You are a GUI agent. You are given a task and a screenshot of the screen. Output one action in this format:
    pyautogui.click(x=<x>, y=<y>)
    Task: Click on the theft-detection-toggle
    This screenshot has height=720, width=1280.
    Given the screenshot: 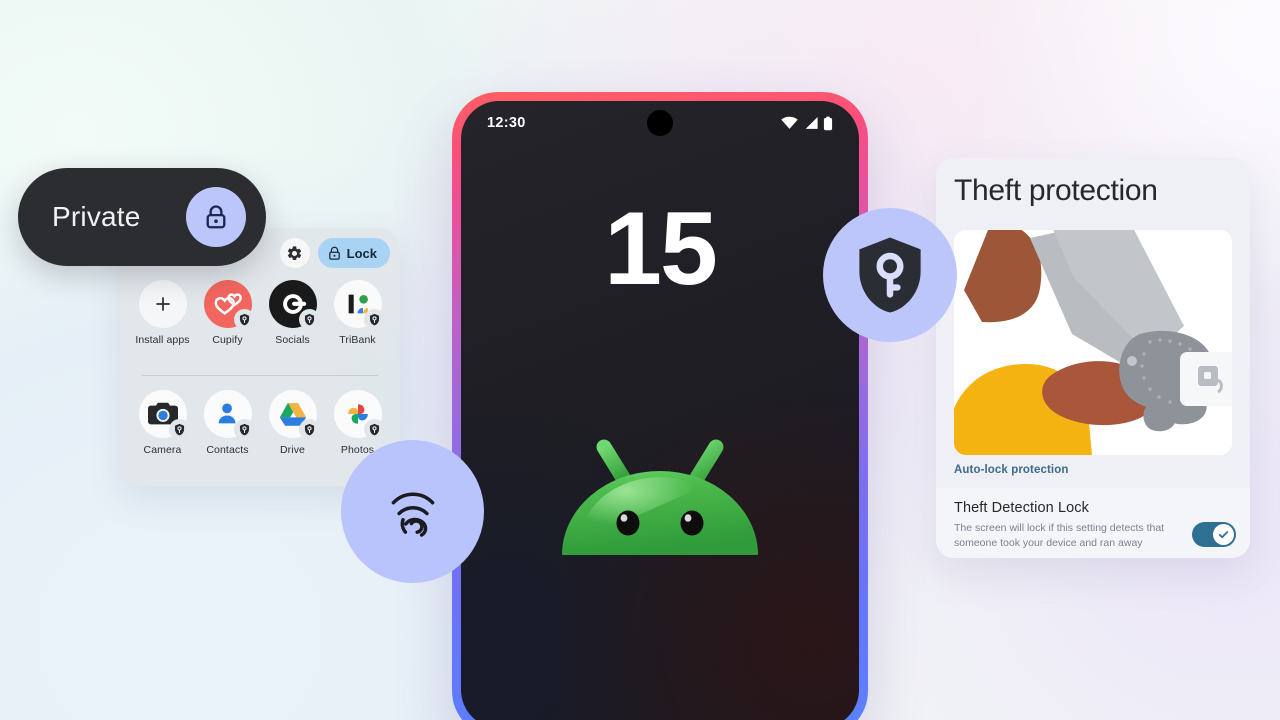 What is the action you would take?
    pyautogui.click(x=1214, y=534)
    